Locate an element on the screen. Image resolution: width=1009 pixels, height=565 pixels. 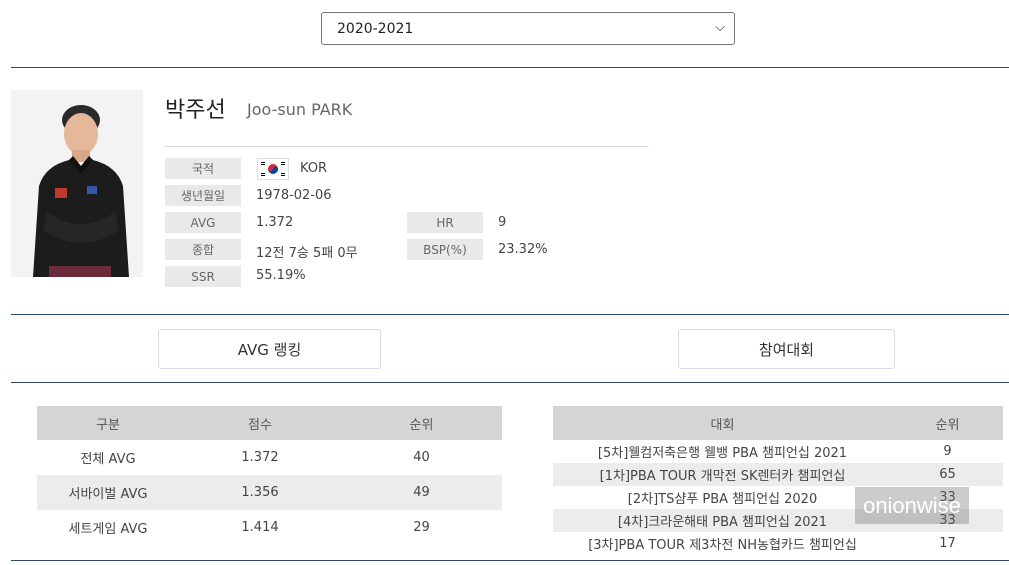
hr-value: 9 is located at coordinates (502, 222).